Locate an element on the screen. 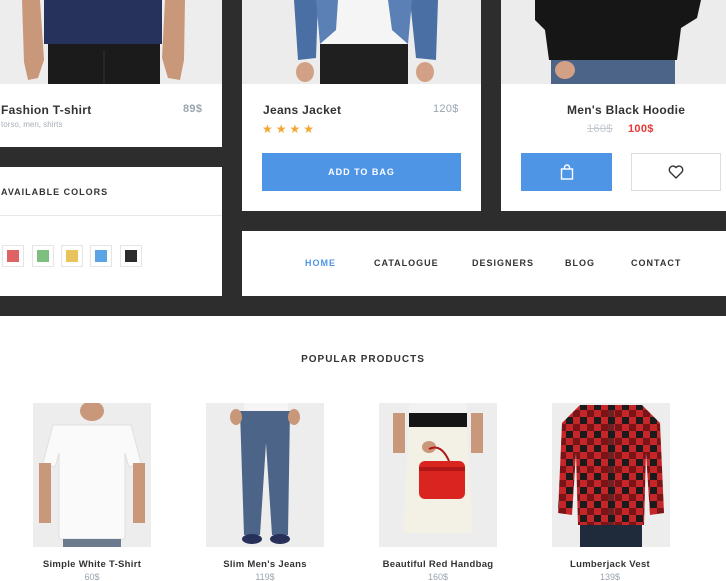 This screenshot has height=581, width=726. slim-jeans-photo is located at coordinates (265, 475).